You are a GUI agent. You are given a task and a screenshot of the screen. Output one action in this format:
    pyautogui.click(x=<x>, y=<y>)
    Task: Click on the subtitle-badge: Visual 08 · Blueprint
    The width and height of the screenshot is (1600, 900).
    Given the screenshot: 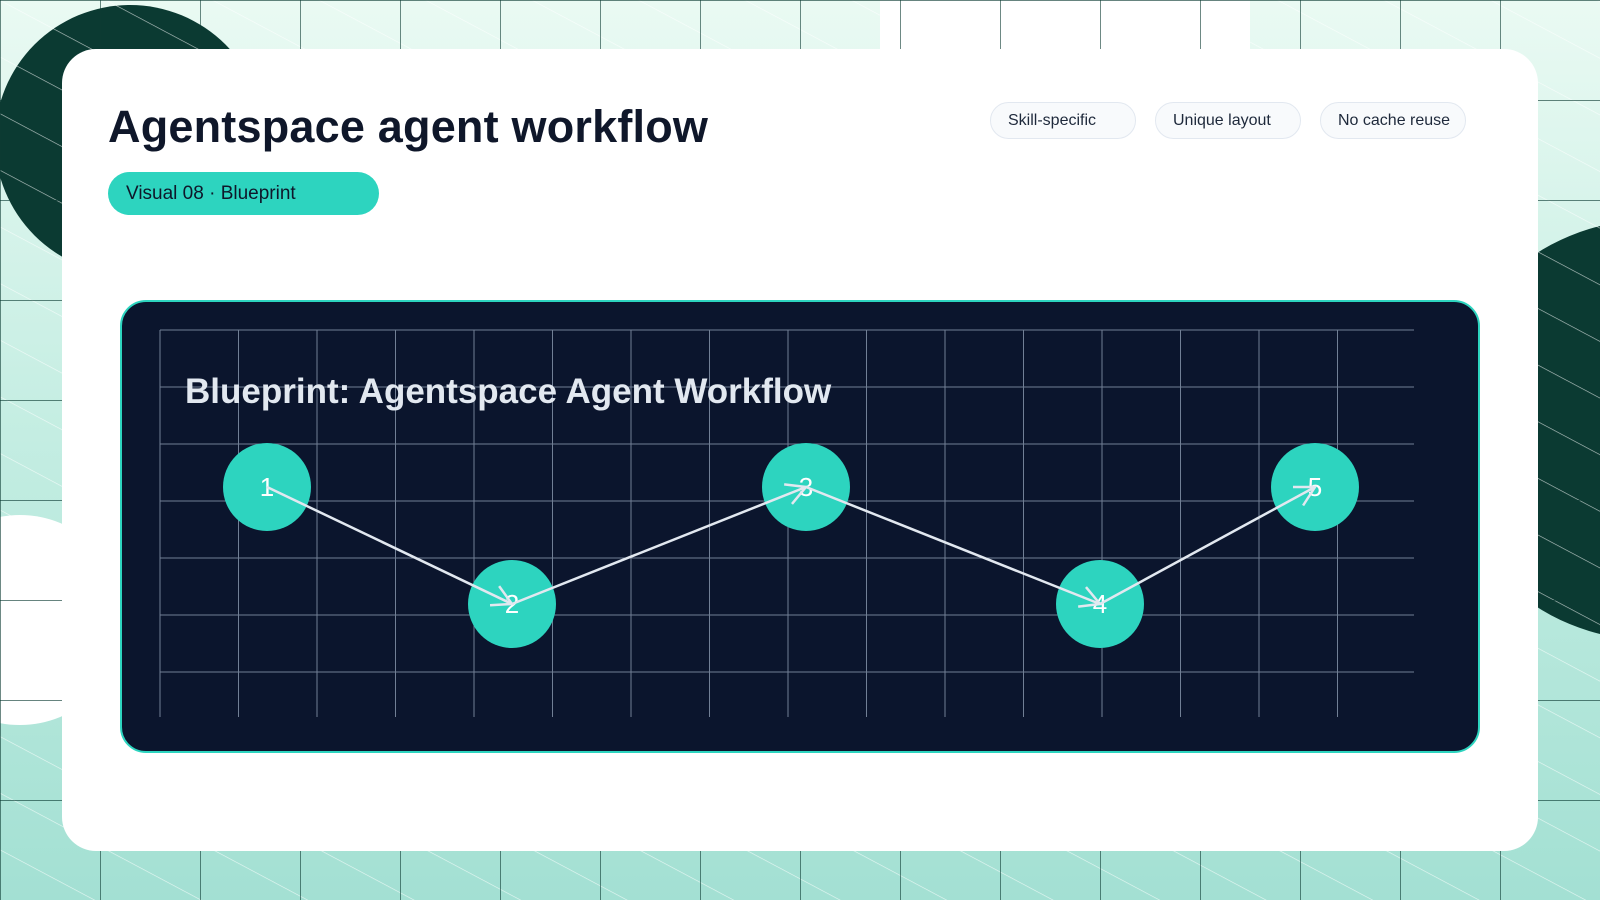 What is the action you would take?
    pyautogui.click(x=243, y=193)
    